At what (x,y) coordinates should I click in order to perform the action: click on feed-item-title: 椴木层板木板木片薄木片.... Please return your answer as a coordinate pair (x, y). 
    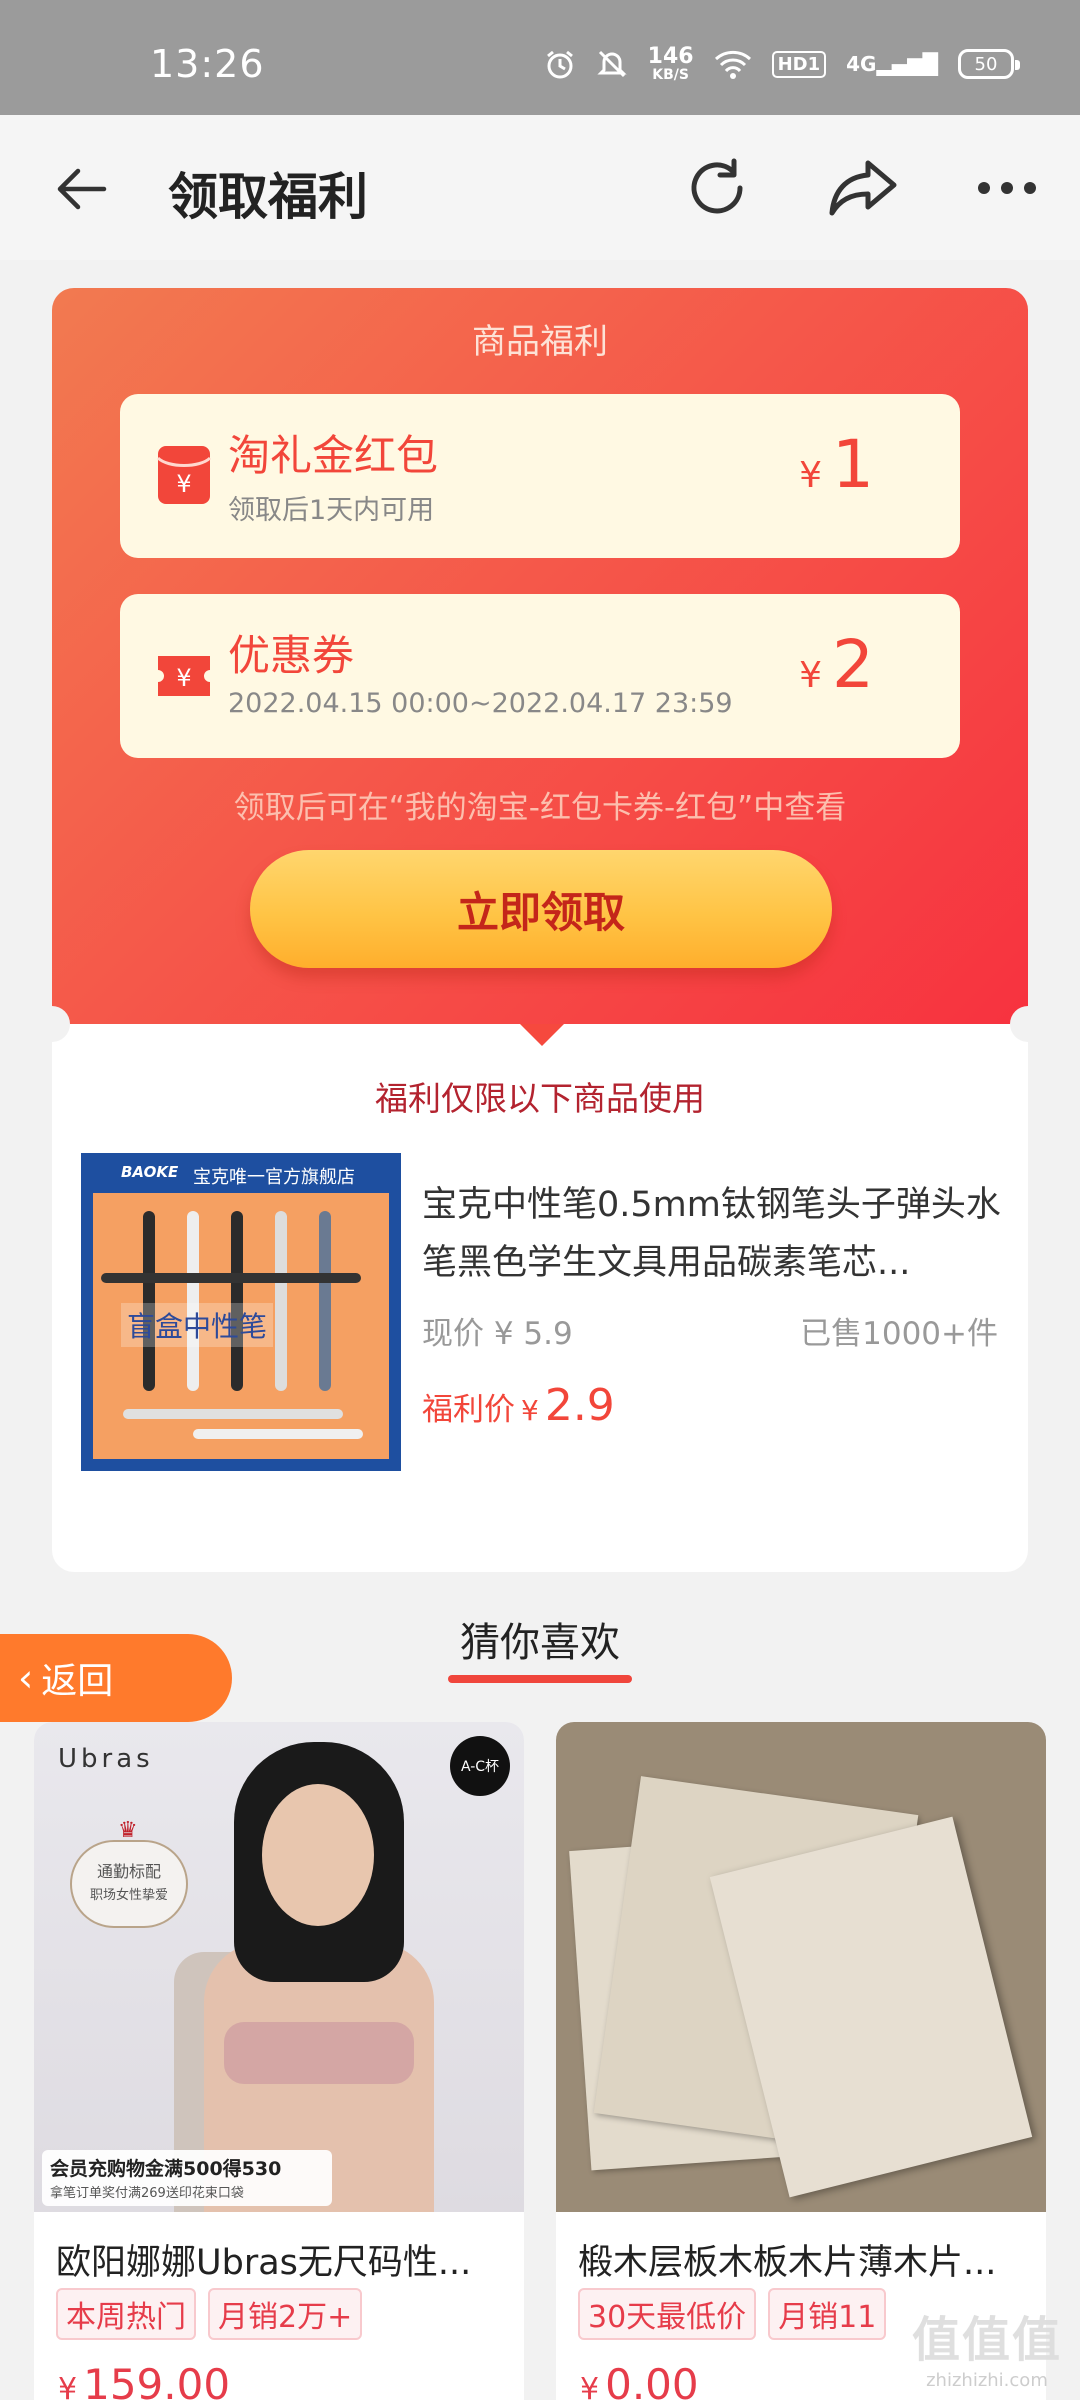
    Looking at the image, I should click on (787, 2263).